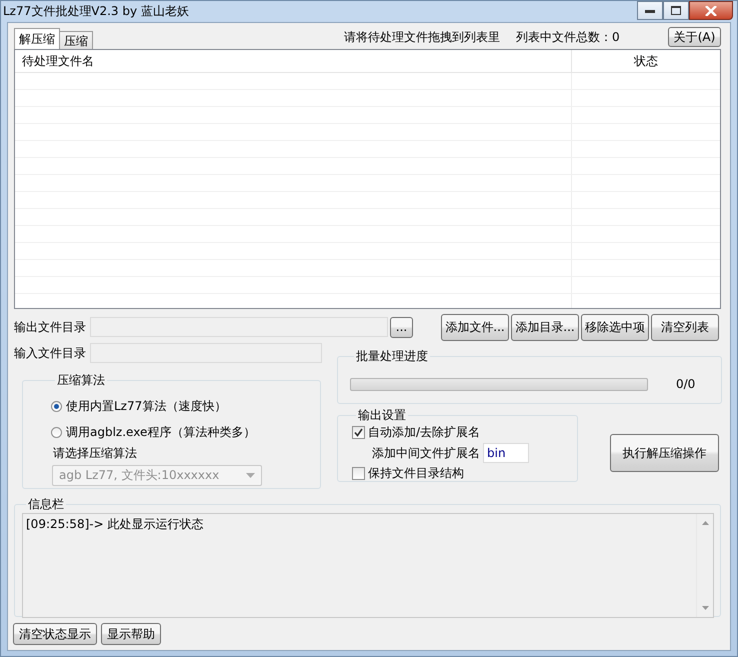  I want to click on group-title: 输出设置, so click(382, 415).